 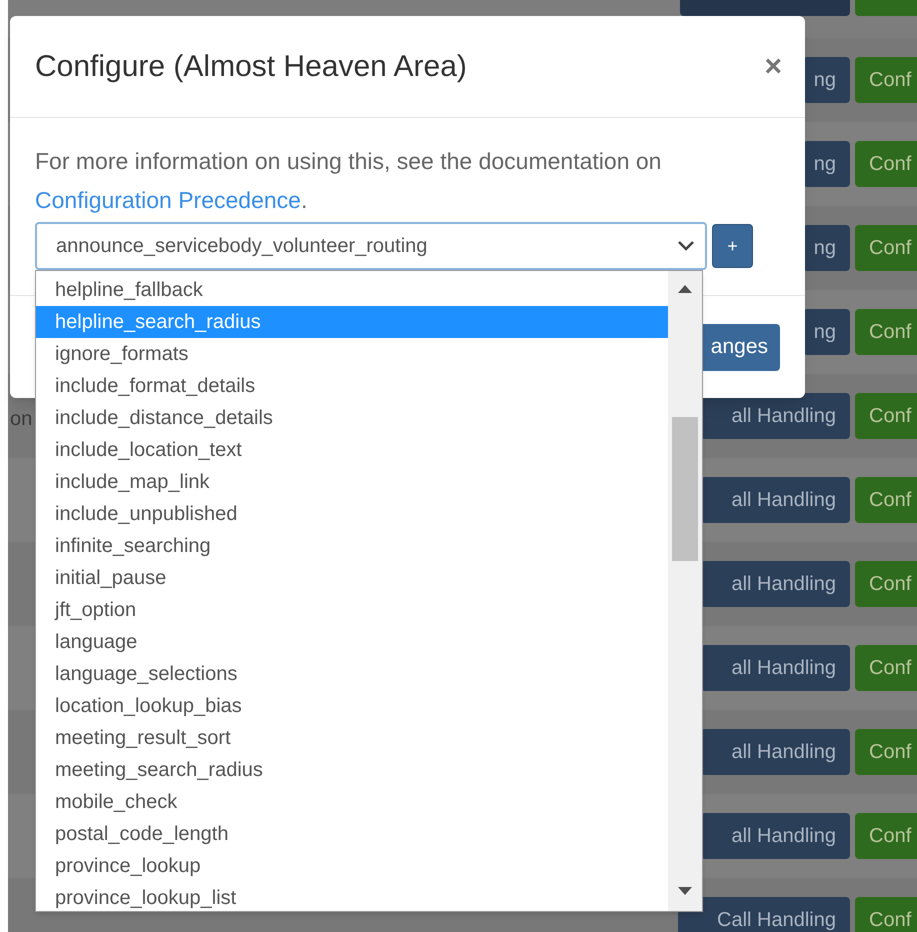 I want to click on precedence-link: Configuration Precedence, so click(x=168, y=200).